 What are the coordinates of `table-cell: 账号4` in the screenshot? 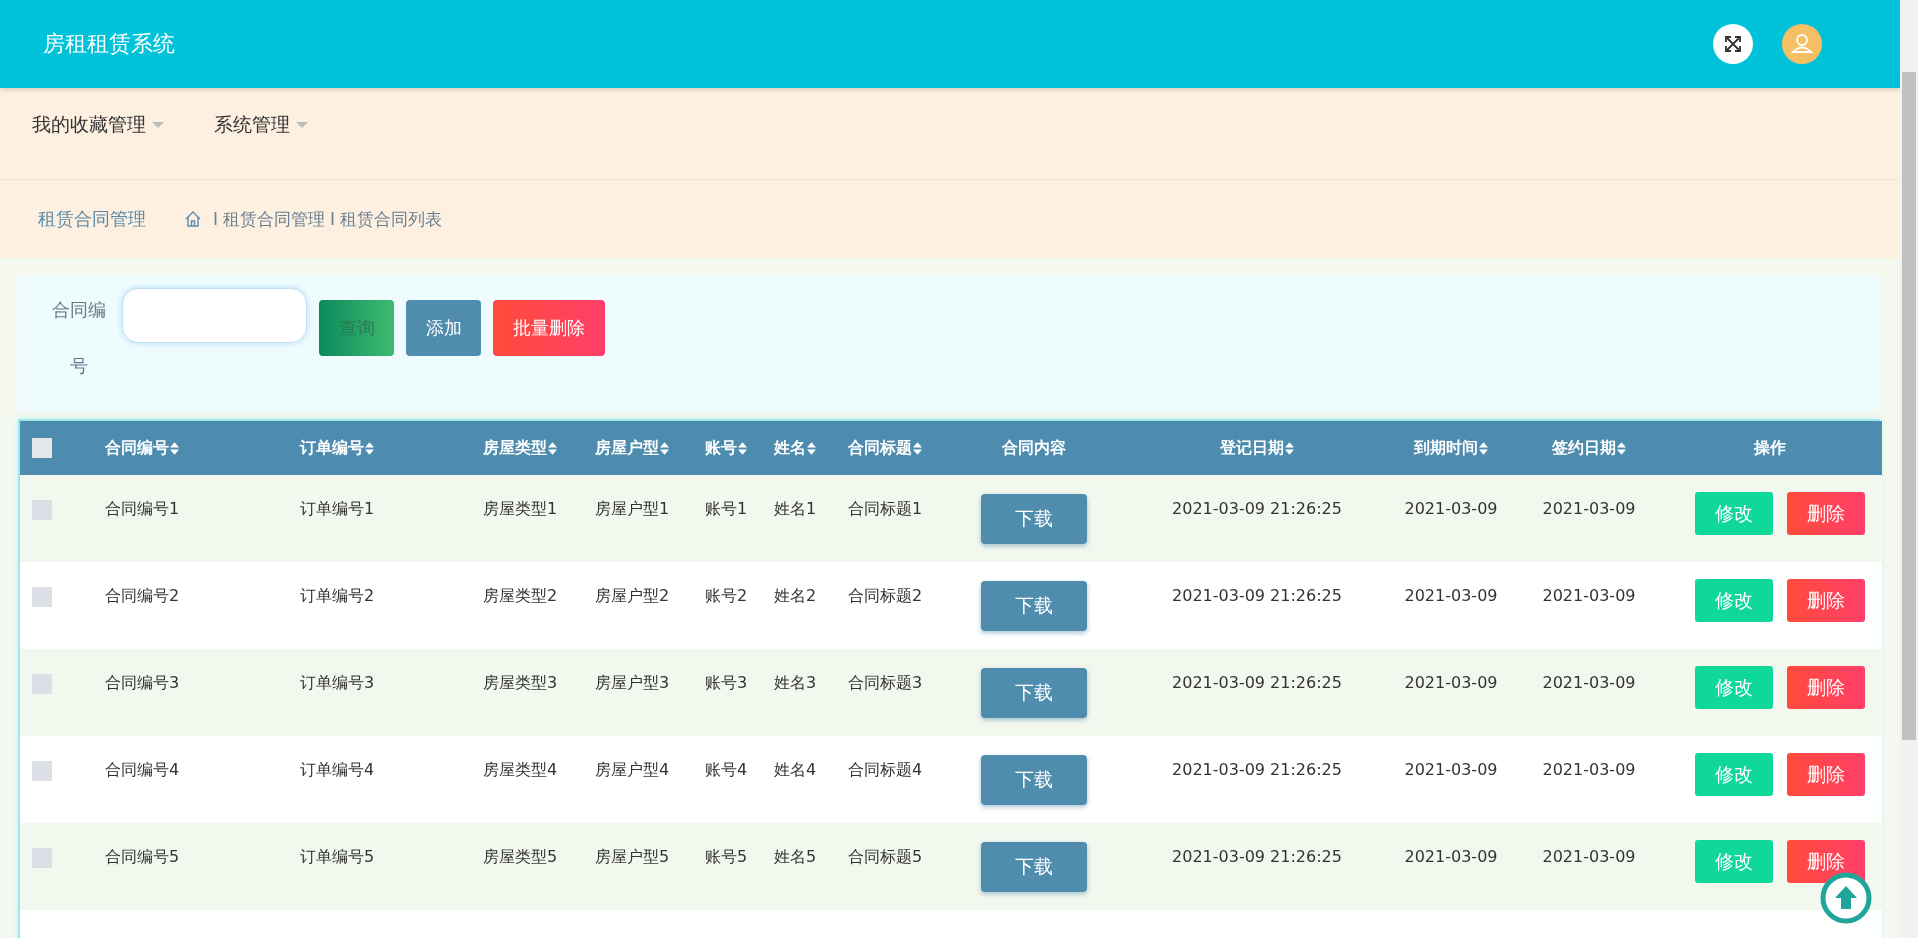 It's located at (726, 769).